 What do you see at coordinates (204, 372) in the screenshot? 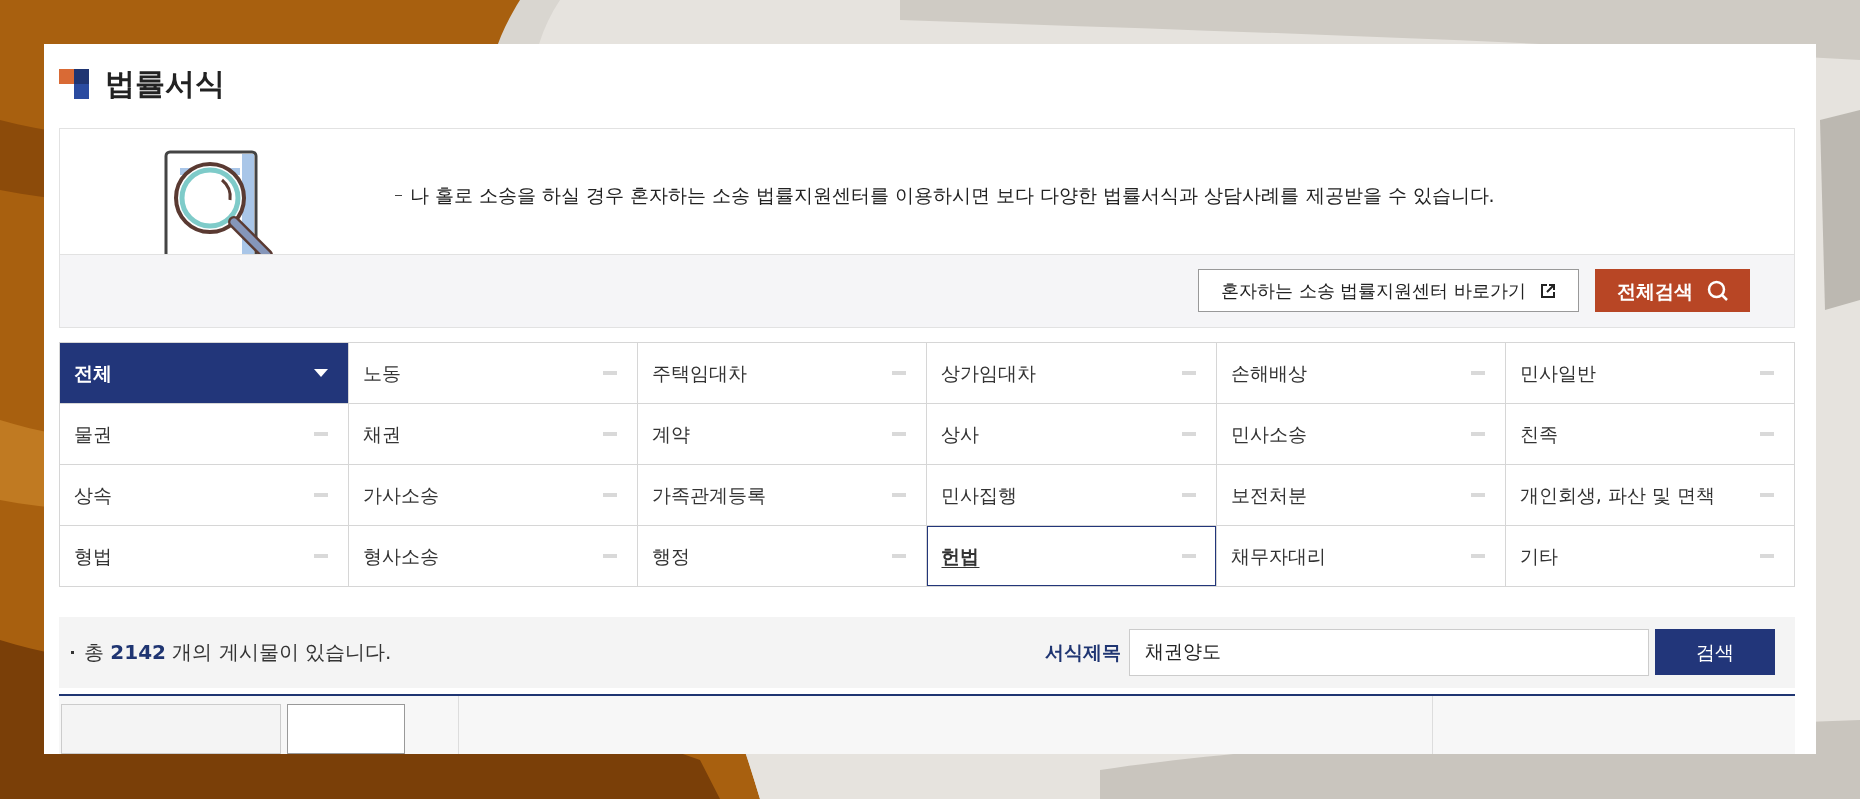
I see `category-tab: 전체` at bounding box center [204, 372].